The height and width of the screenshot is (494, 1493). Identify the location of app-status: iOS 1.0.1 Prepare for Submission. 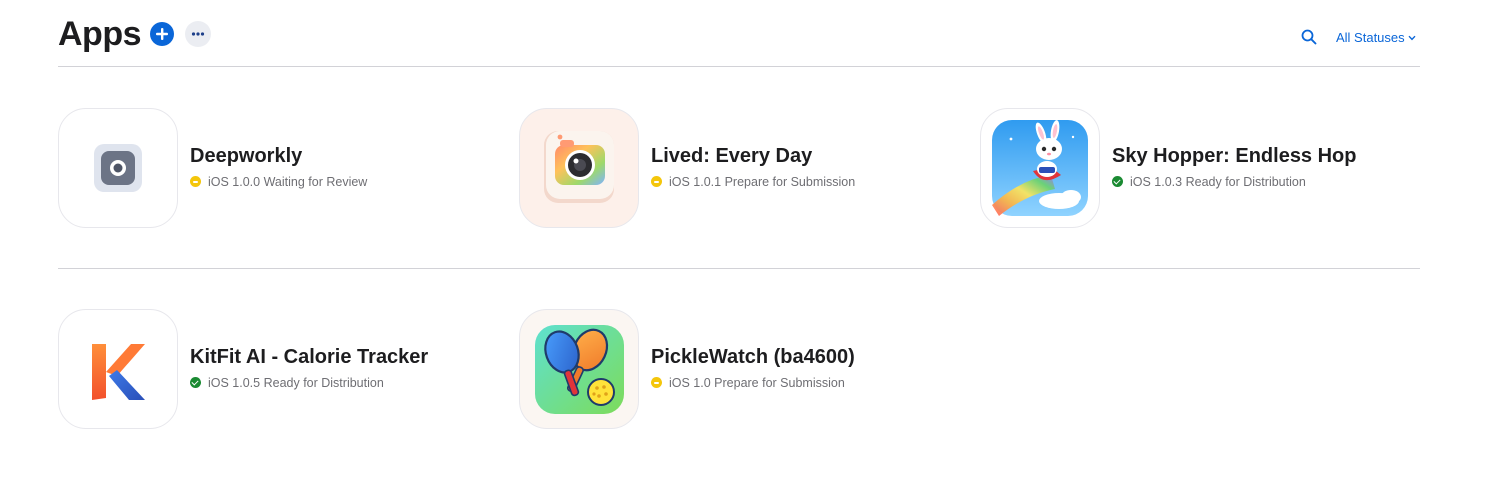
(753, 182).